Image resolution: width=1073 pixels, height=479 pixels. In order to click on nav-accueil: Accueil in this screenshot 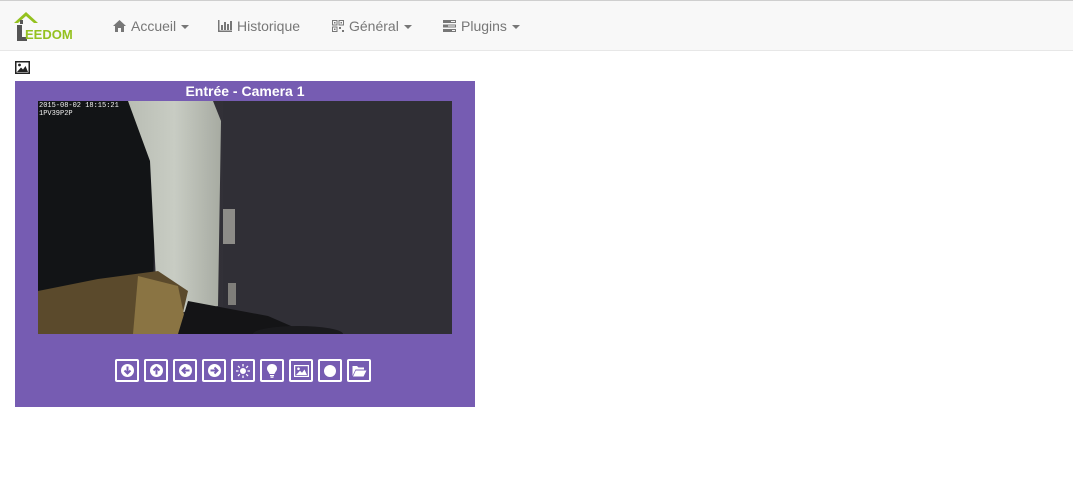, I will do `click(151, 26)`.